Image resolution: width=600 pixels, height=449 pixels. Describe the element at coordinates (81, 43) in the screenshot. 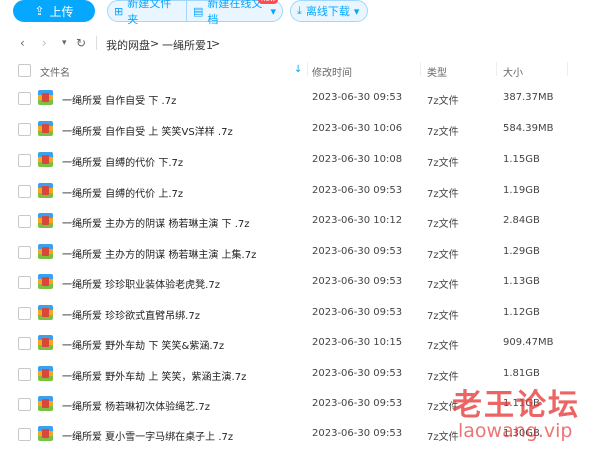

I see `refresh-icon: ↻` at that location.